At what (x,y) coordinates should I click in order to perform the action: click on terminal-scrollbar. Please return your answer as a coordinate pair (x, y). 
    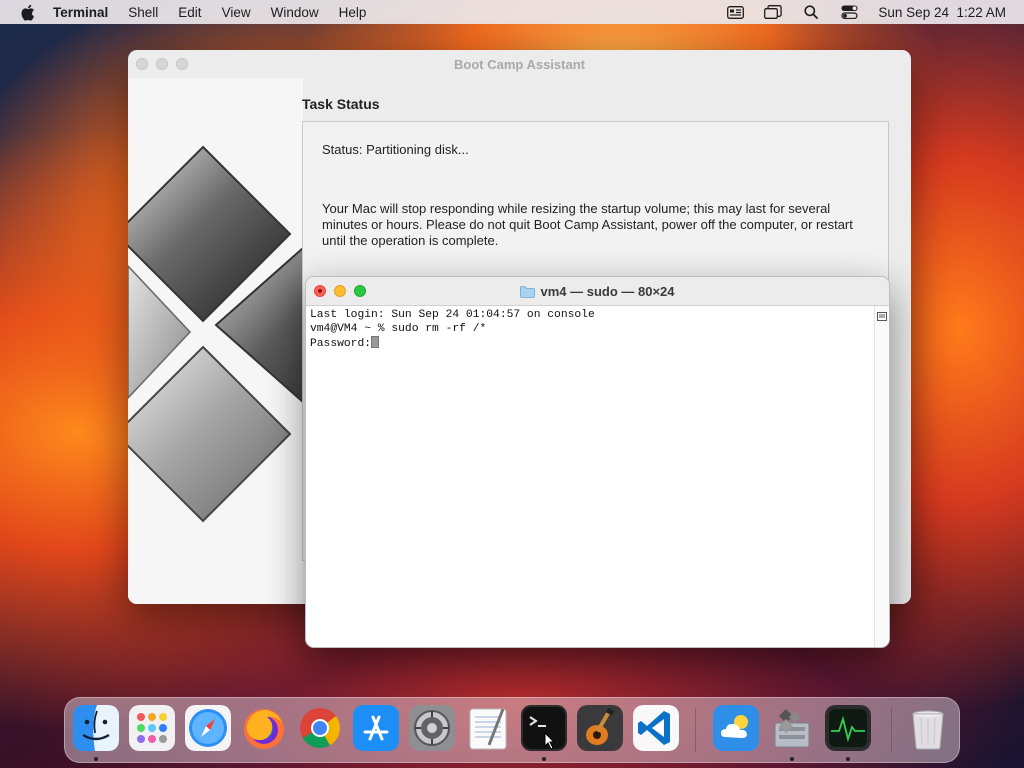
    Looking at the image, I should click on (881, 476).